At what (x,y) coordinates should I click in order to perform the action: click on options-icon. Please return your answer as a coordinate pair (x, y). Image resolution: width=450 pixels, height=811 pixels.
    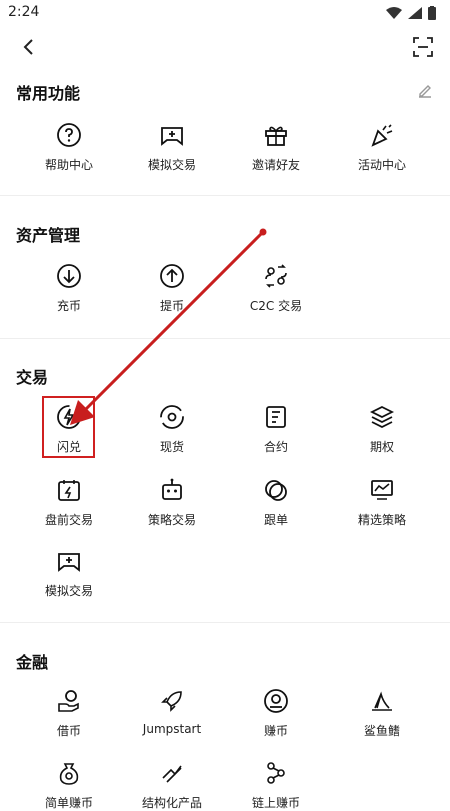
    Looking at the image, I should click on (382, 417).